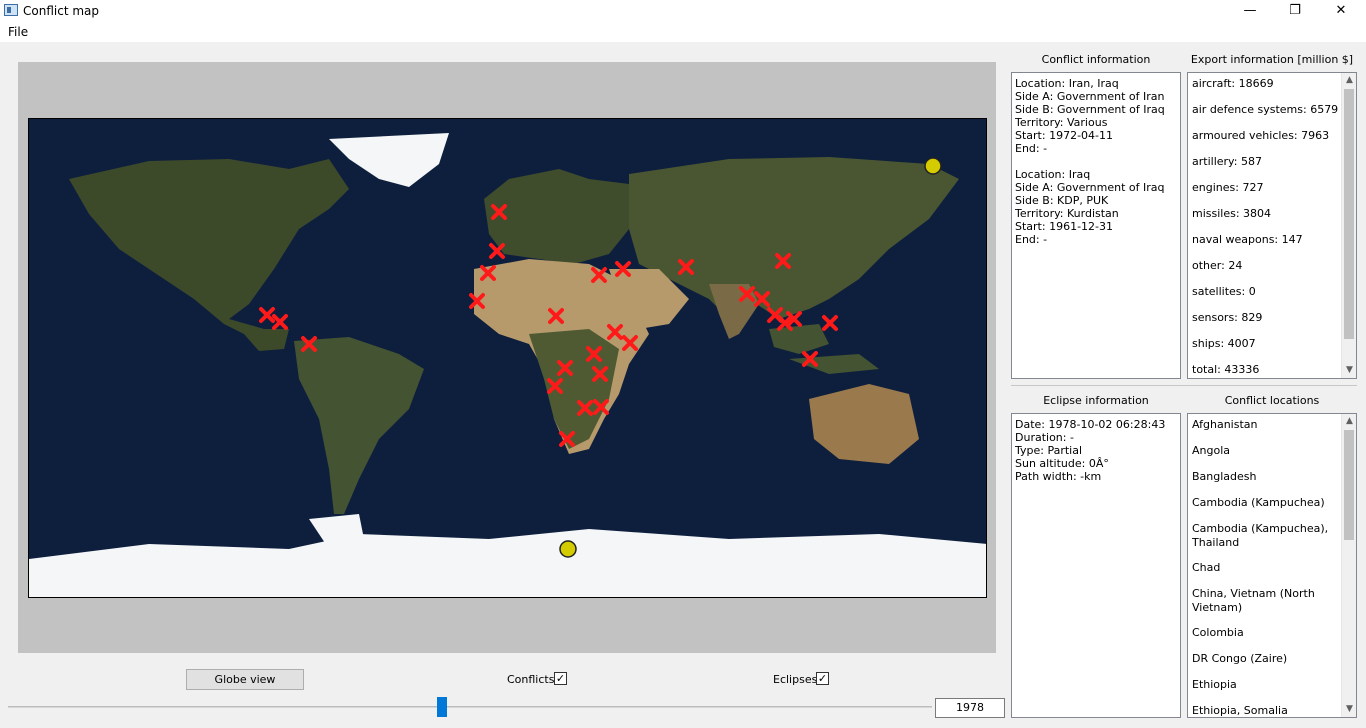 The width and height of the screenshot is (1366, 728). What do you see at coordinates (442, 707) in the screenshot?
I see `year-slider-handle` at bounding box center [442, 707].